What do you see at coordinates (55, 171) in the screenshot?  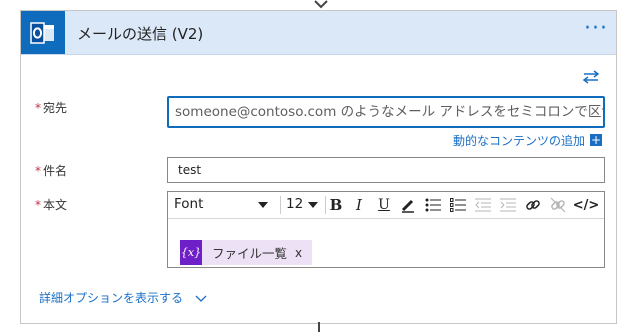 I see `subject-label-text: 件名` at bounding box center [55, 171].